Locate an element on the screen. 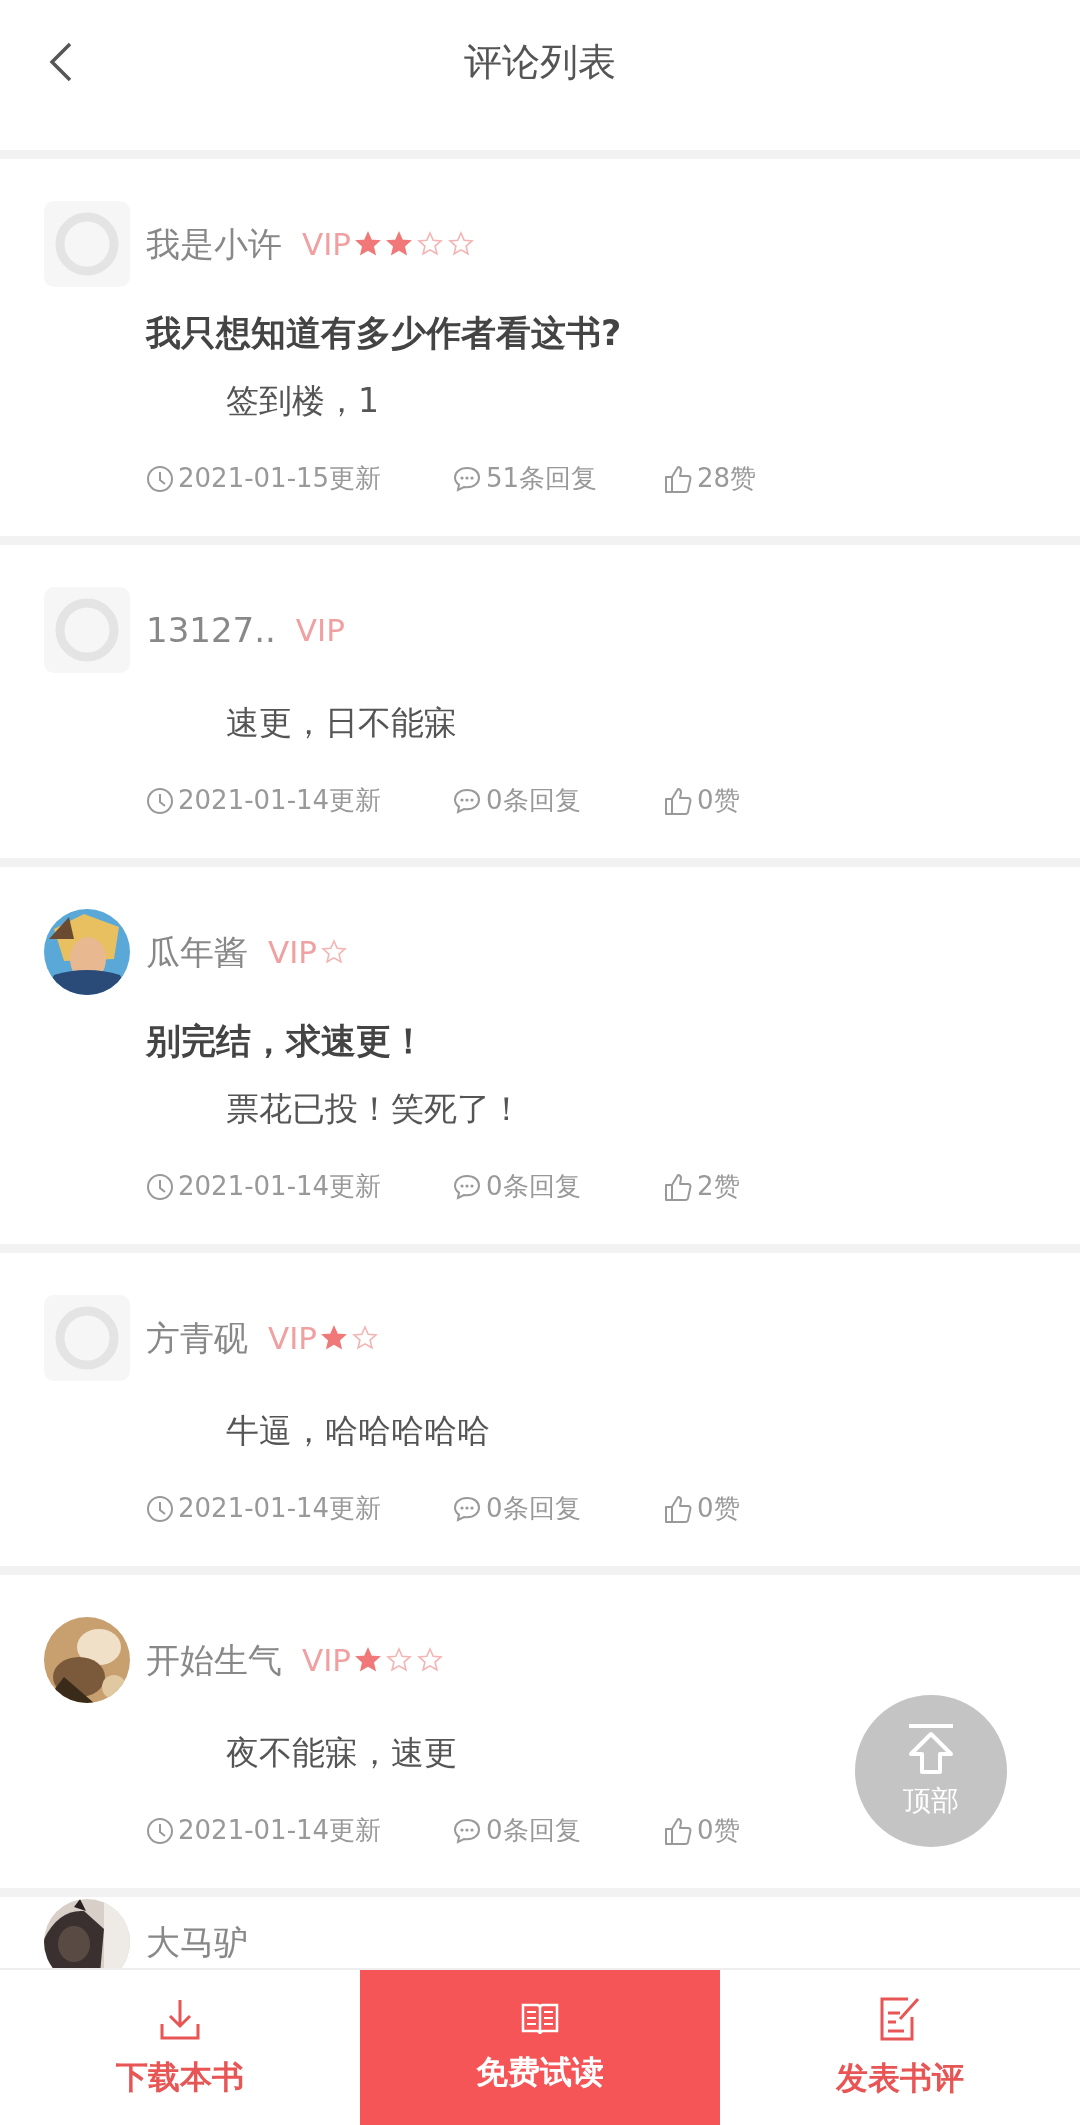 The width and height of the screenshot is (1080, 2125). like-count: 2赞 is located at coordinates (718, 1186).